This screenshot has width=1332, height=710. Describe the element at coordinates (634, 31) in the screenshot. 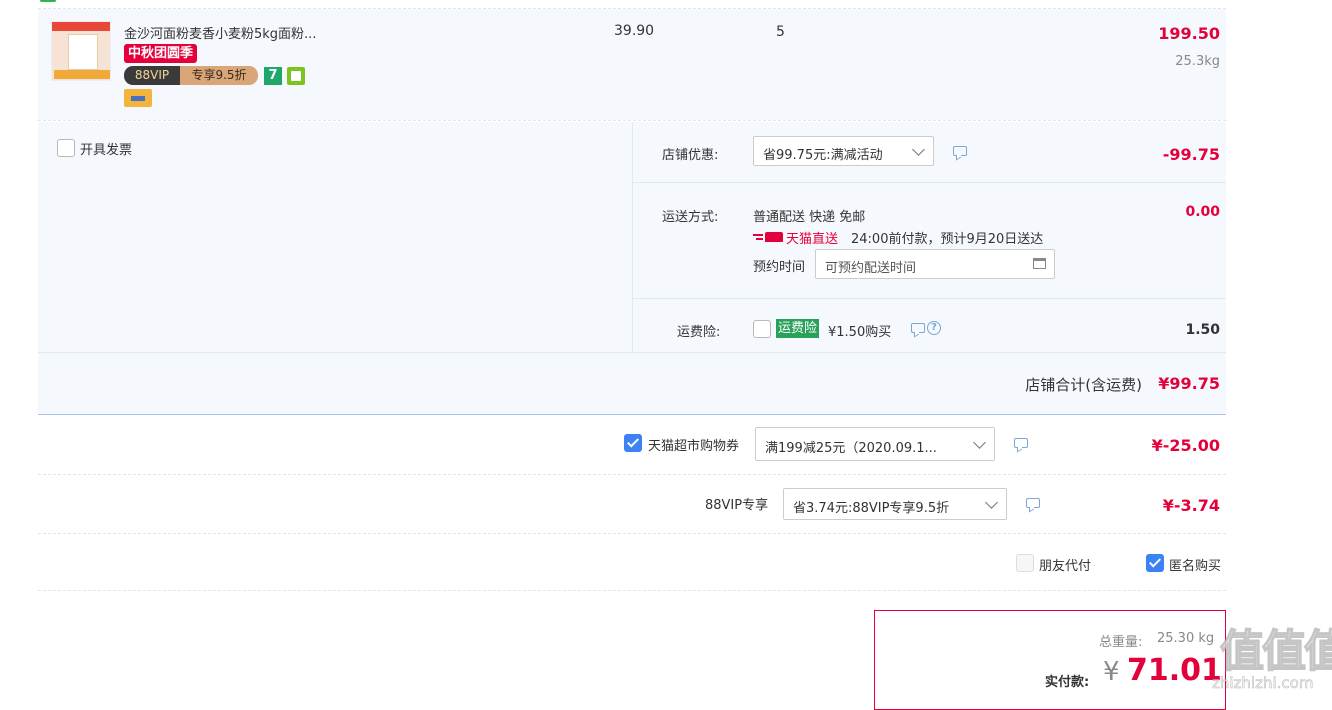

I see `unit-price: 39.90` at that location.